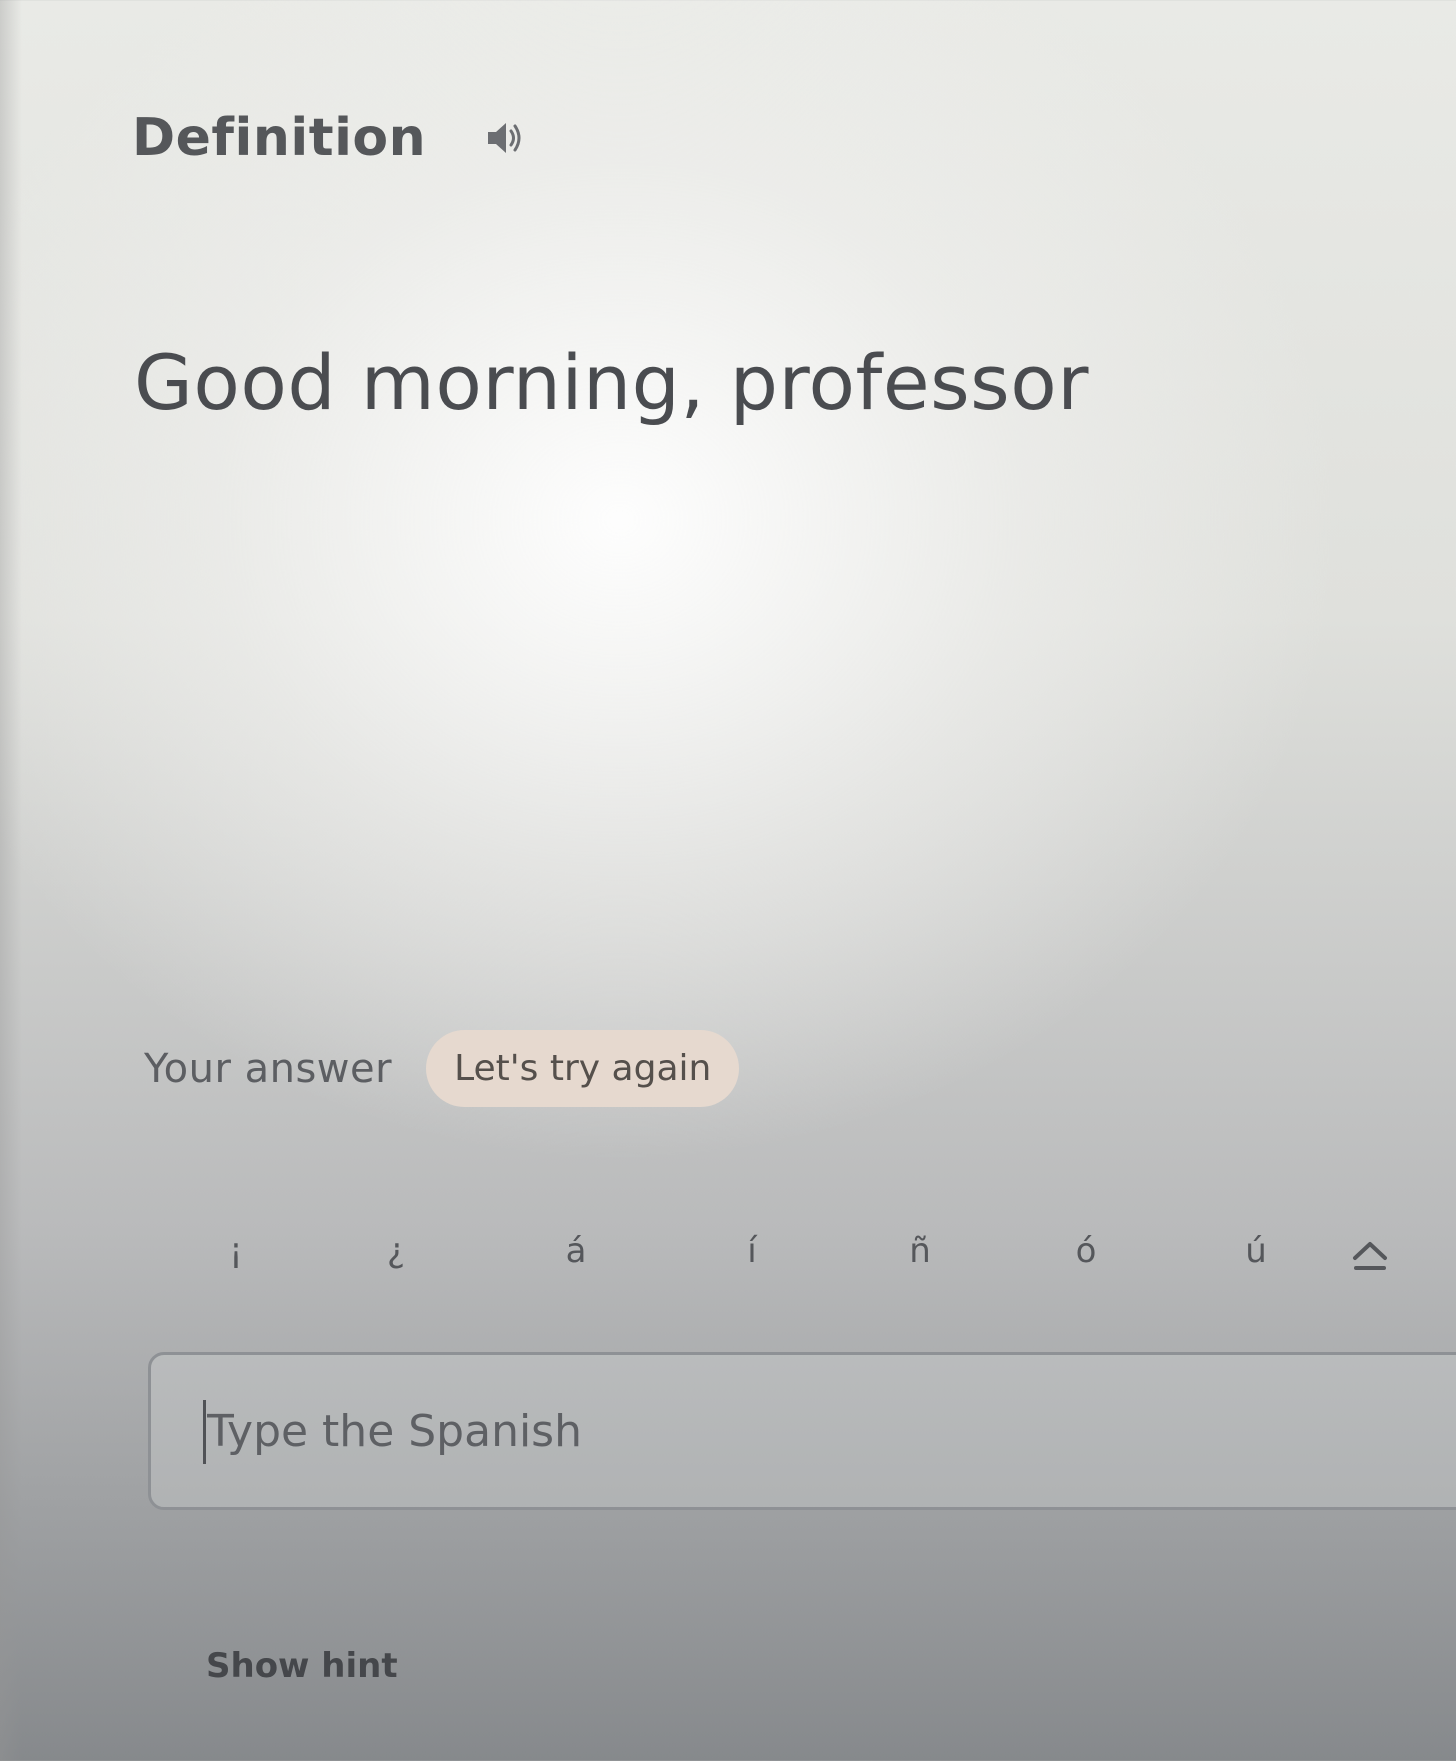 Image resolution: width=1456 pixels, height=1761 pixels. Describe the element at coordinates (795, 1251) in the screenshot. I see `accent-keyboard: ¡ ¿ á í ñ ó ú` at that location.